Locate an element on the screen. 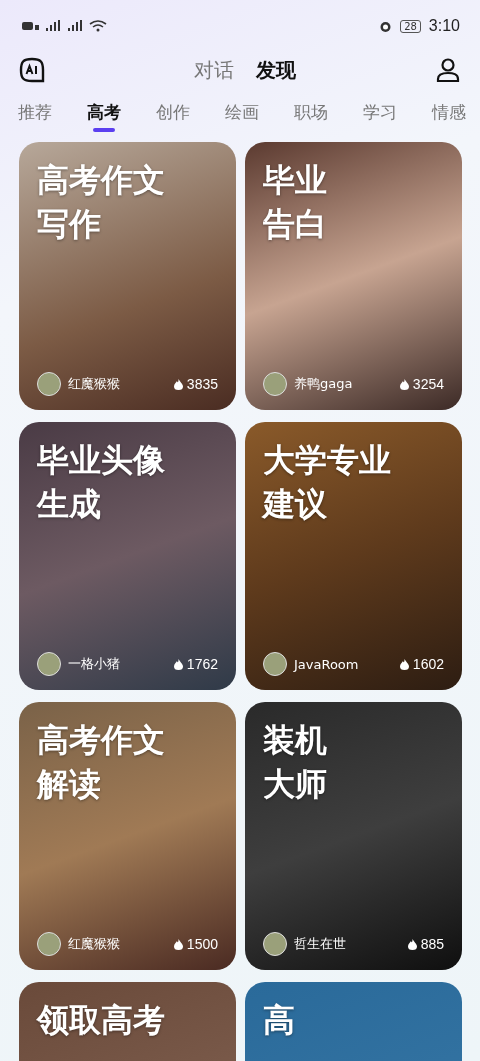 The image size is (480, 1061). prompt-card: 高 is located at coordinates (353, 1021).